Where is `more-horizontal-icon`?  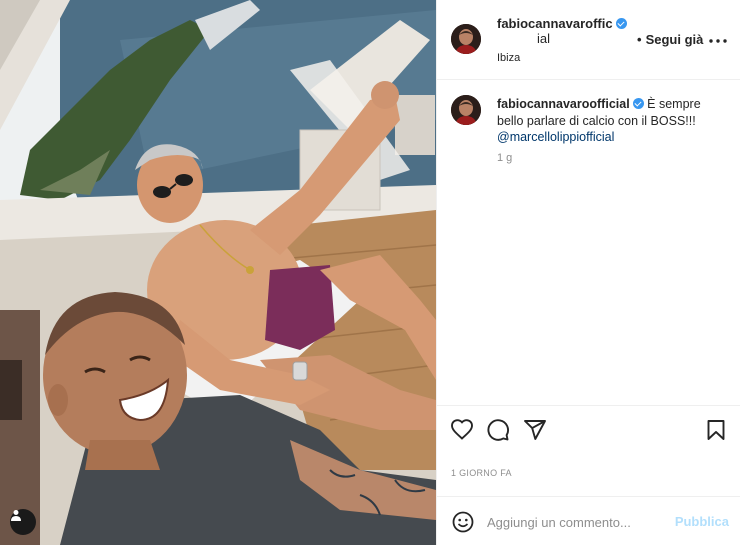 more-horizontal-icon is located at coordinates (718, 41).